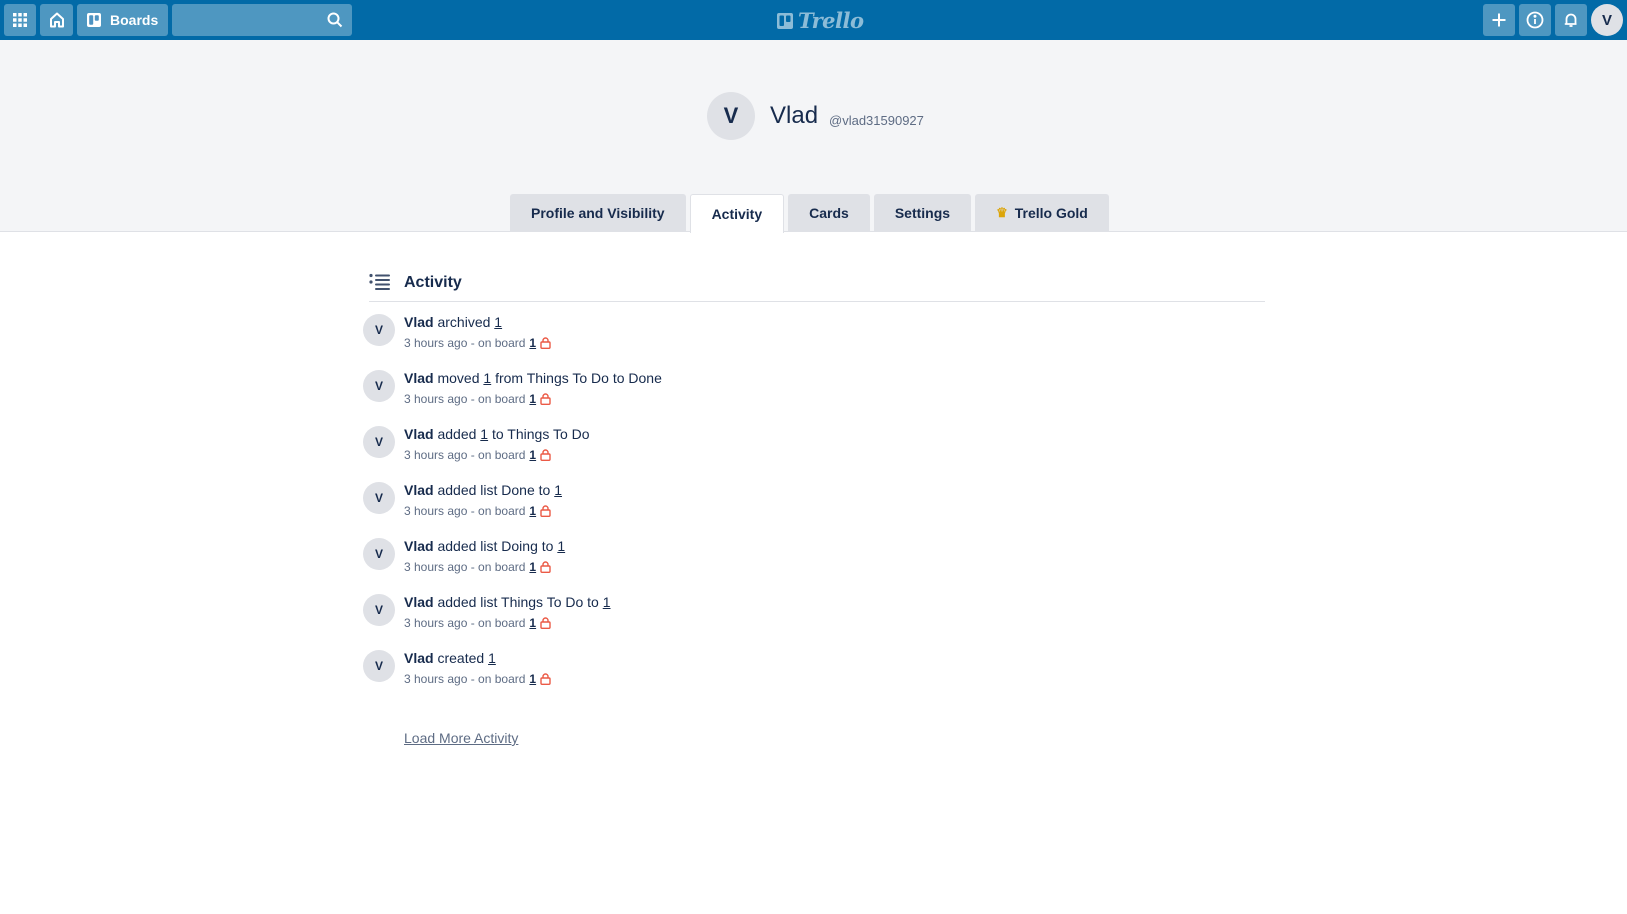  I want to click on activity-text: Vlad added list Done to 1, so click(483, 490).